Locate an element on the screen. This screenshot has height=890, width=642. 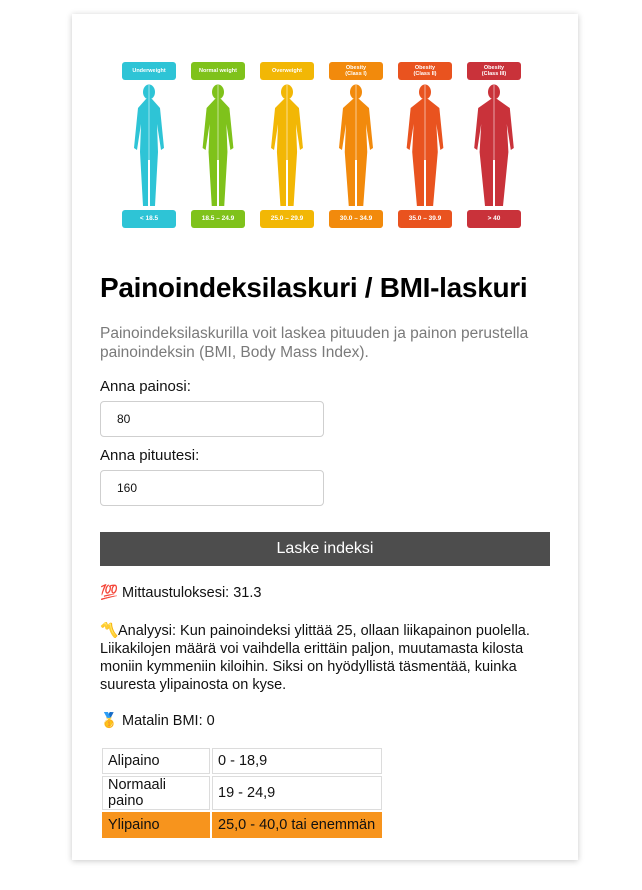
table-row: Normaali paino 19 - 24,9 is located at coordinates (242, 793).